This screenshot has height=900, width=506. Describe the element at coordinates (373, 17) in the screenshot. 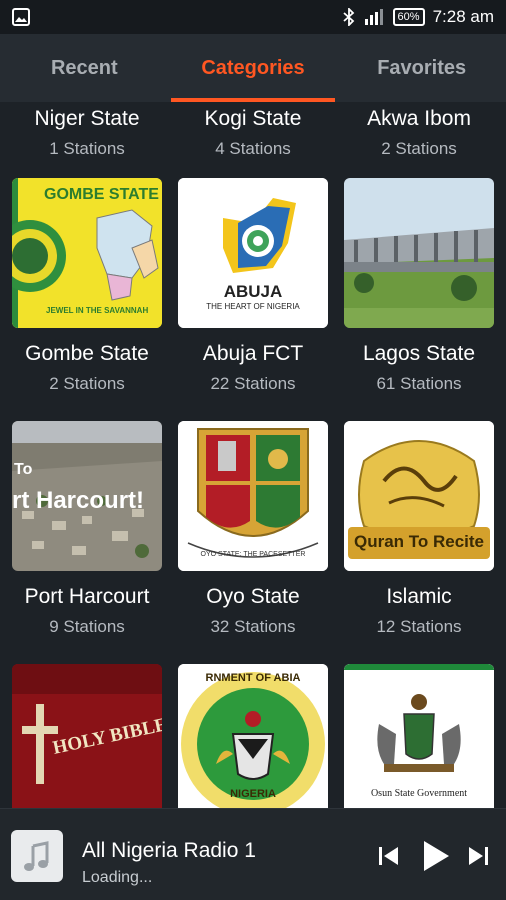

I see `signal-icon` at that location.